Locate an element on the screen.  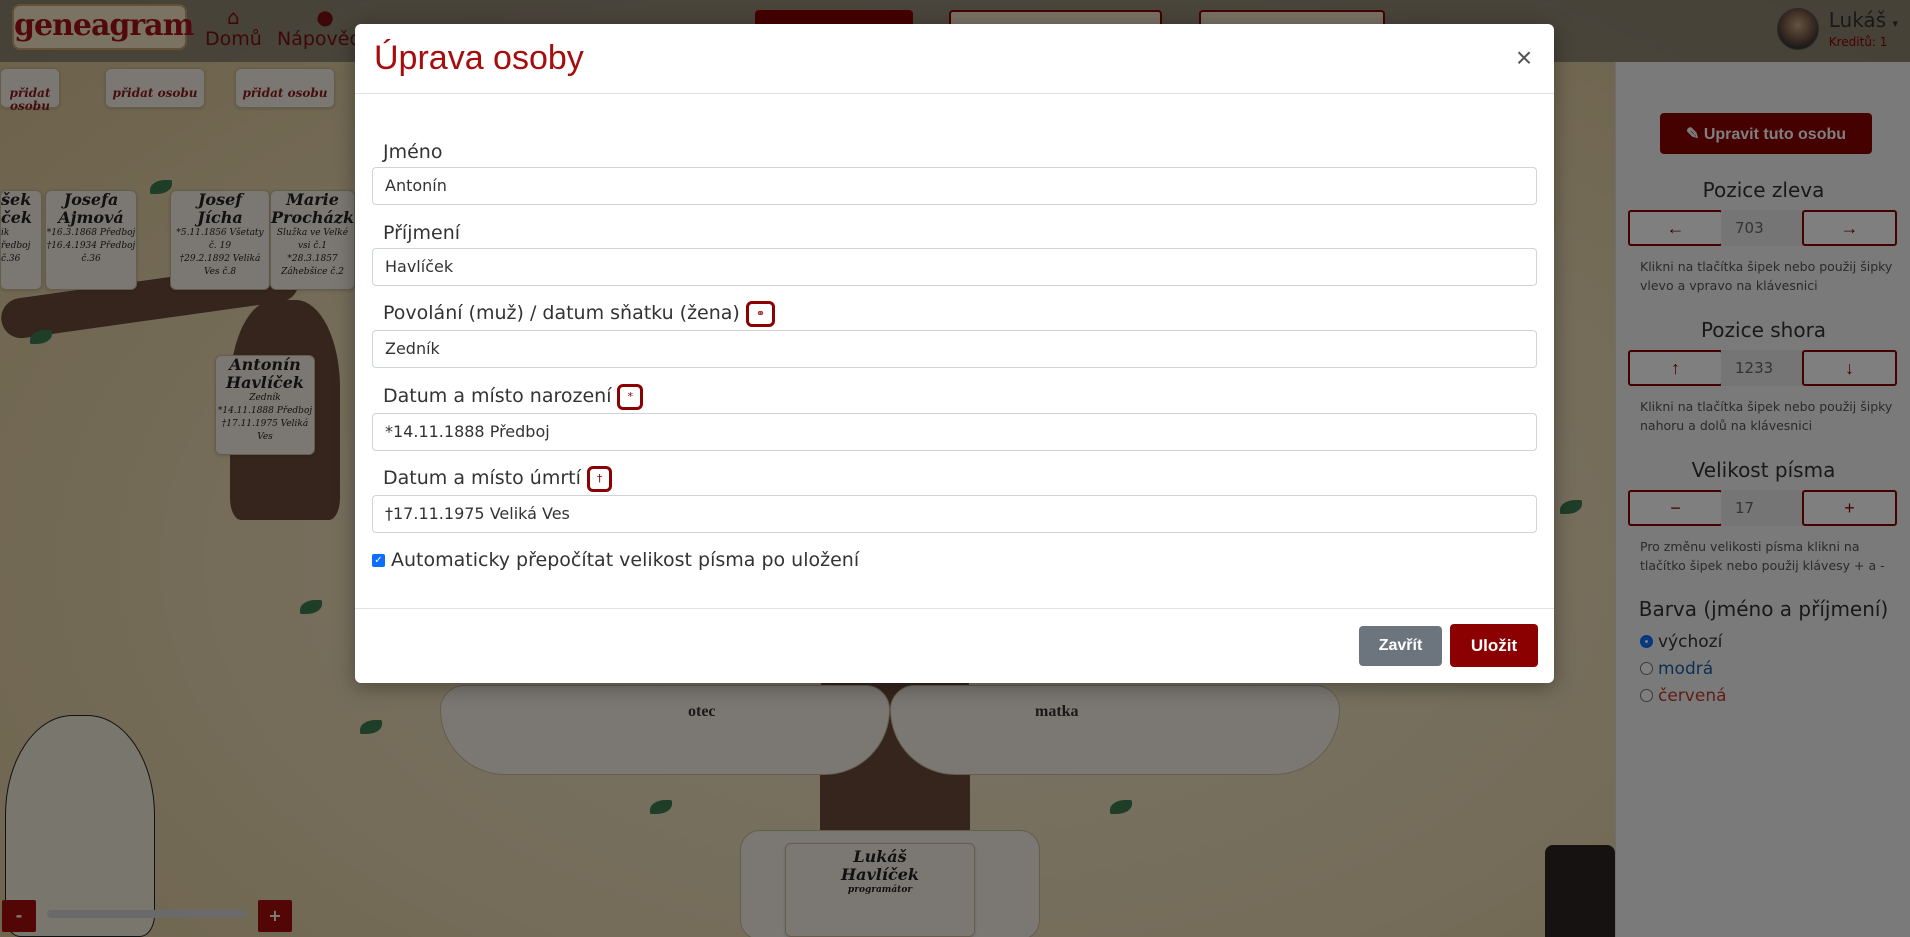
first-name-field: Antonín is located at coordinates (954, 186).